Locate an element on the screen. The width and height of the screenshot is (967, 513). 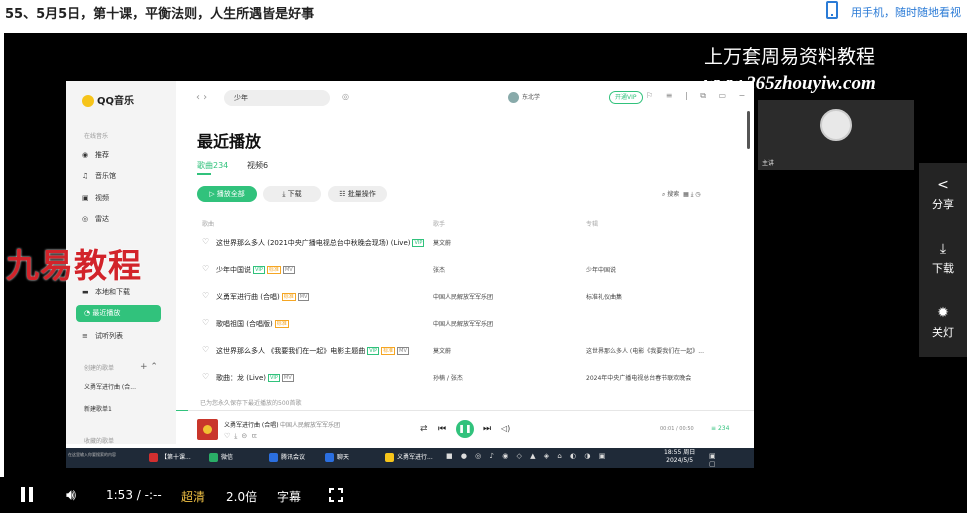
song-title: 这世界那么多人 《我要我们在一起》电影主题曲 VIP 标准 MV is located at coordinates (312, 351).